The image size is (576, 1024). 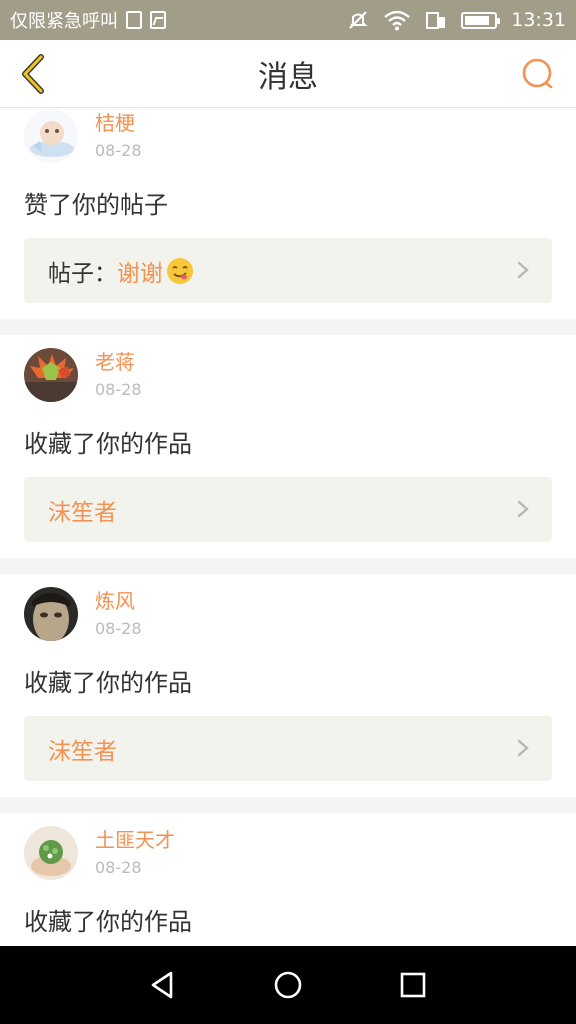 What do you see at coordinates (288, 77) in the screenshot?
I see `page-title: 消息` at bounding box center [288, 77].